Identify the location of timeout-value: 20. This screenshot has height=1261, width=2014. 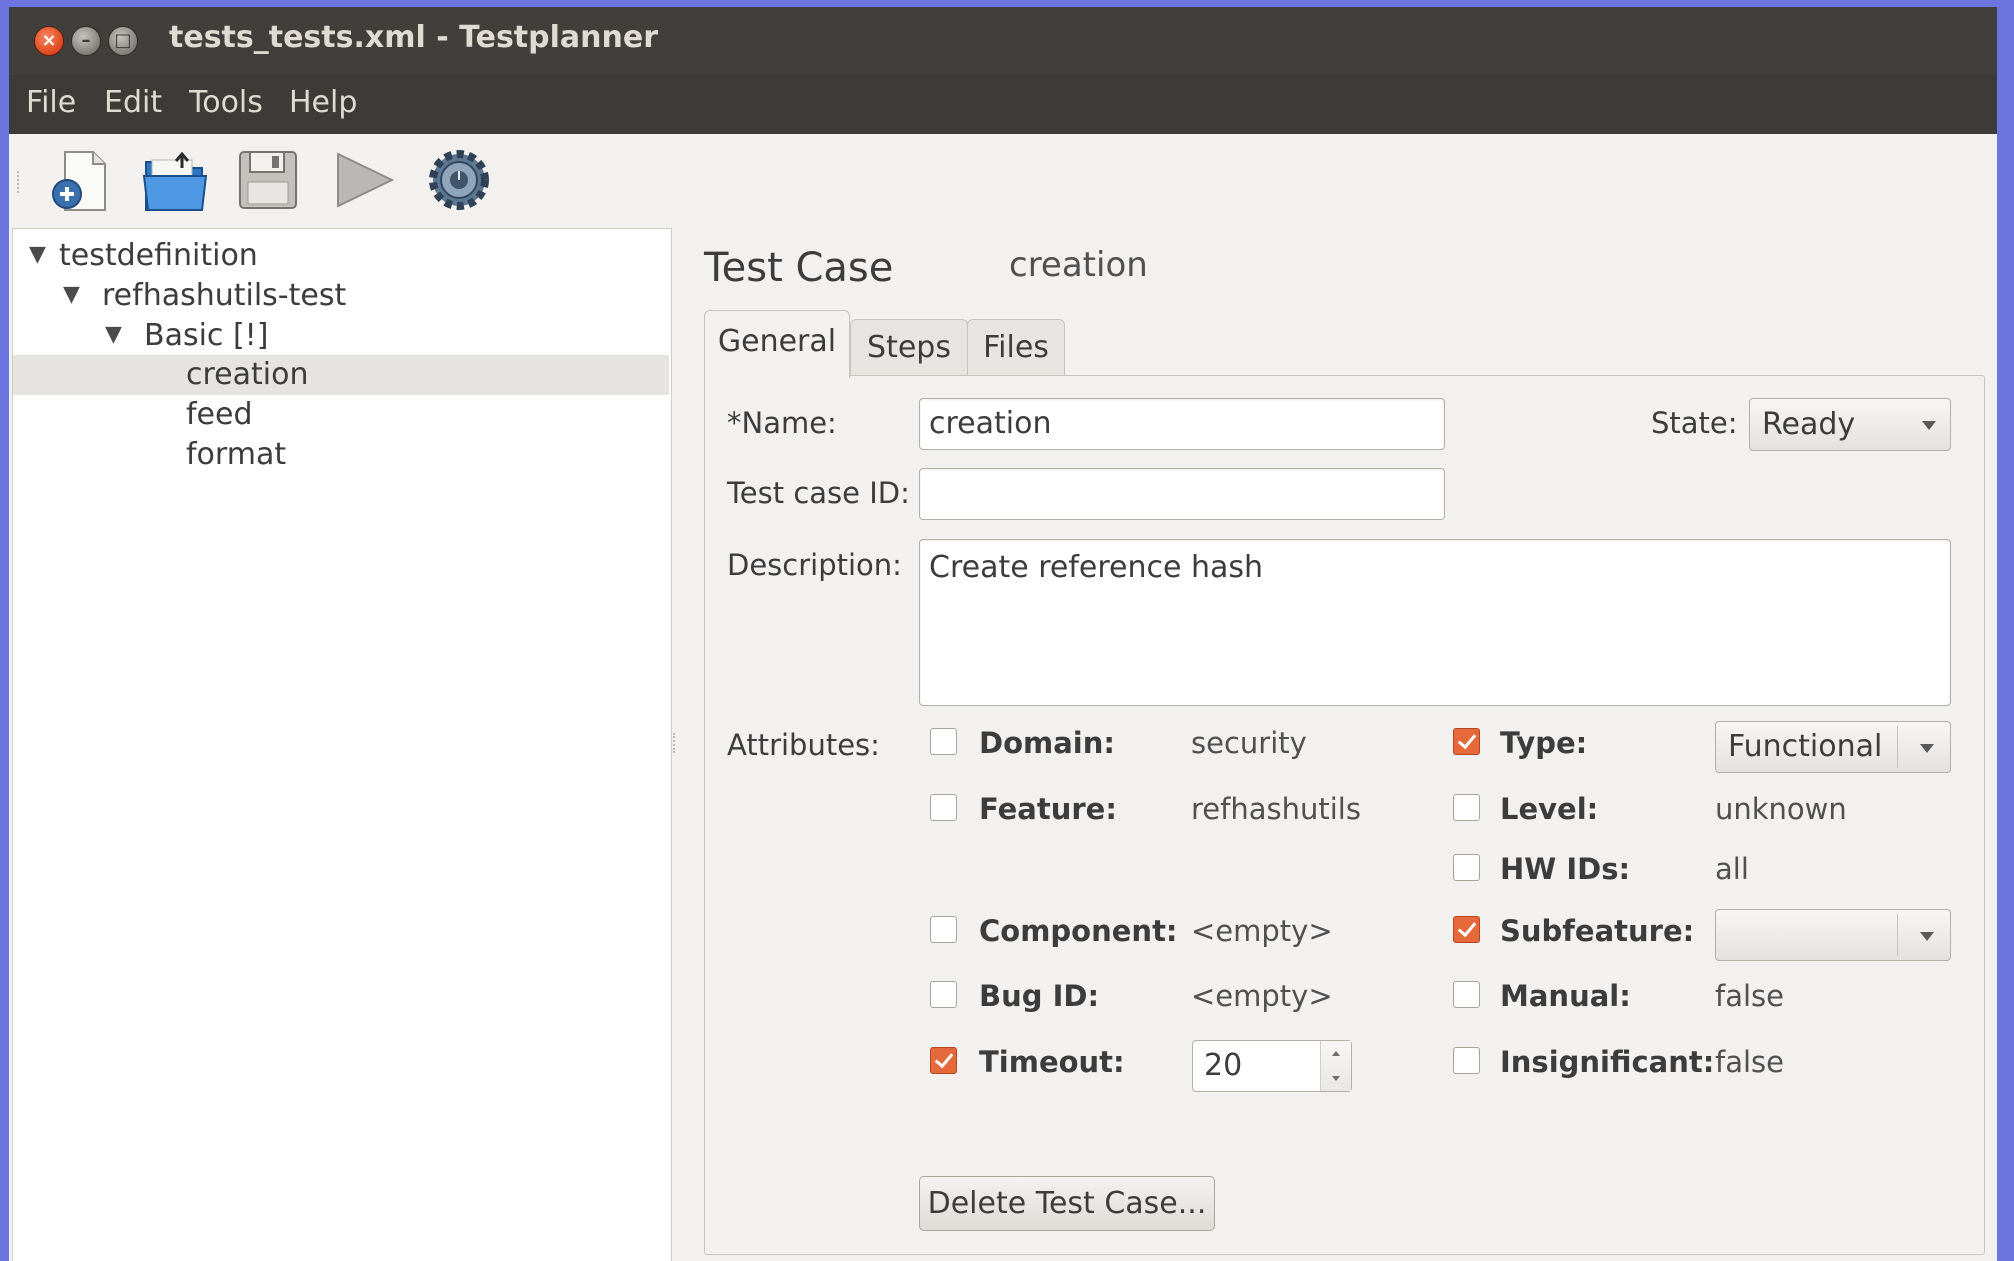
(1223, 1065).